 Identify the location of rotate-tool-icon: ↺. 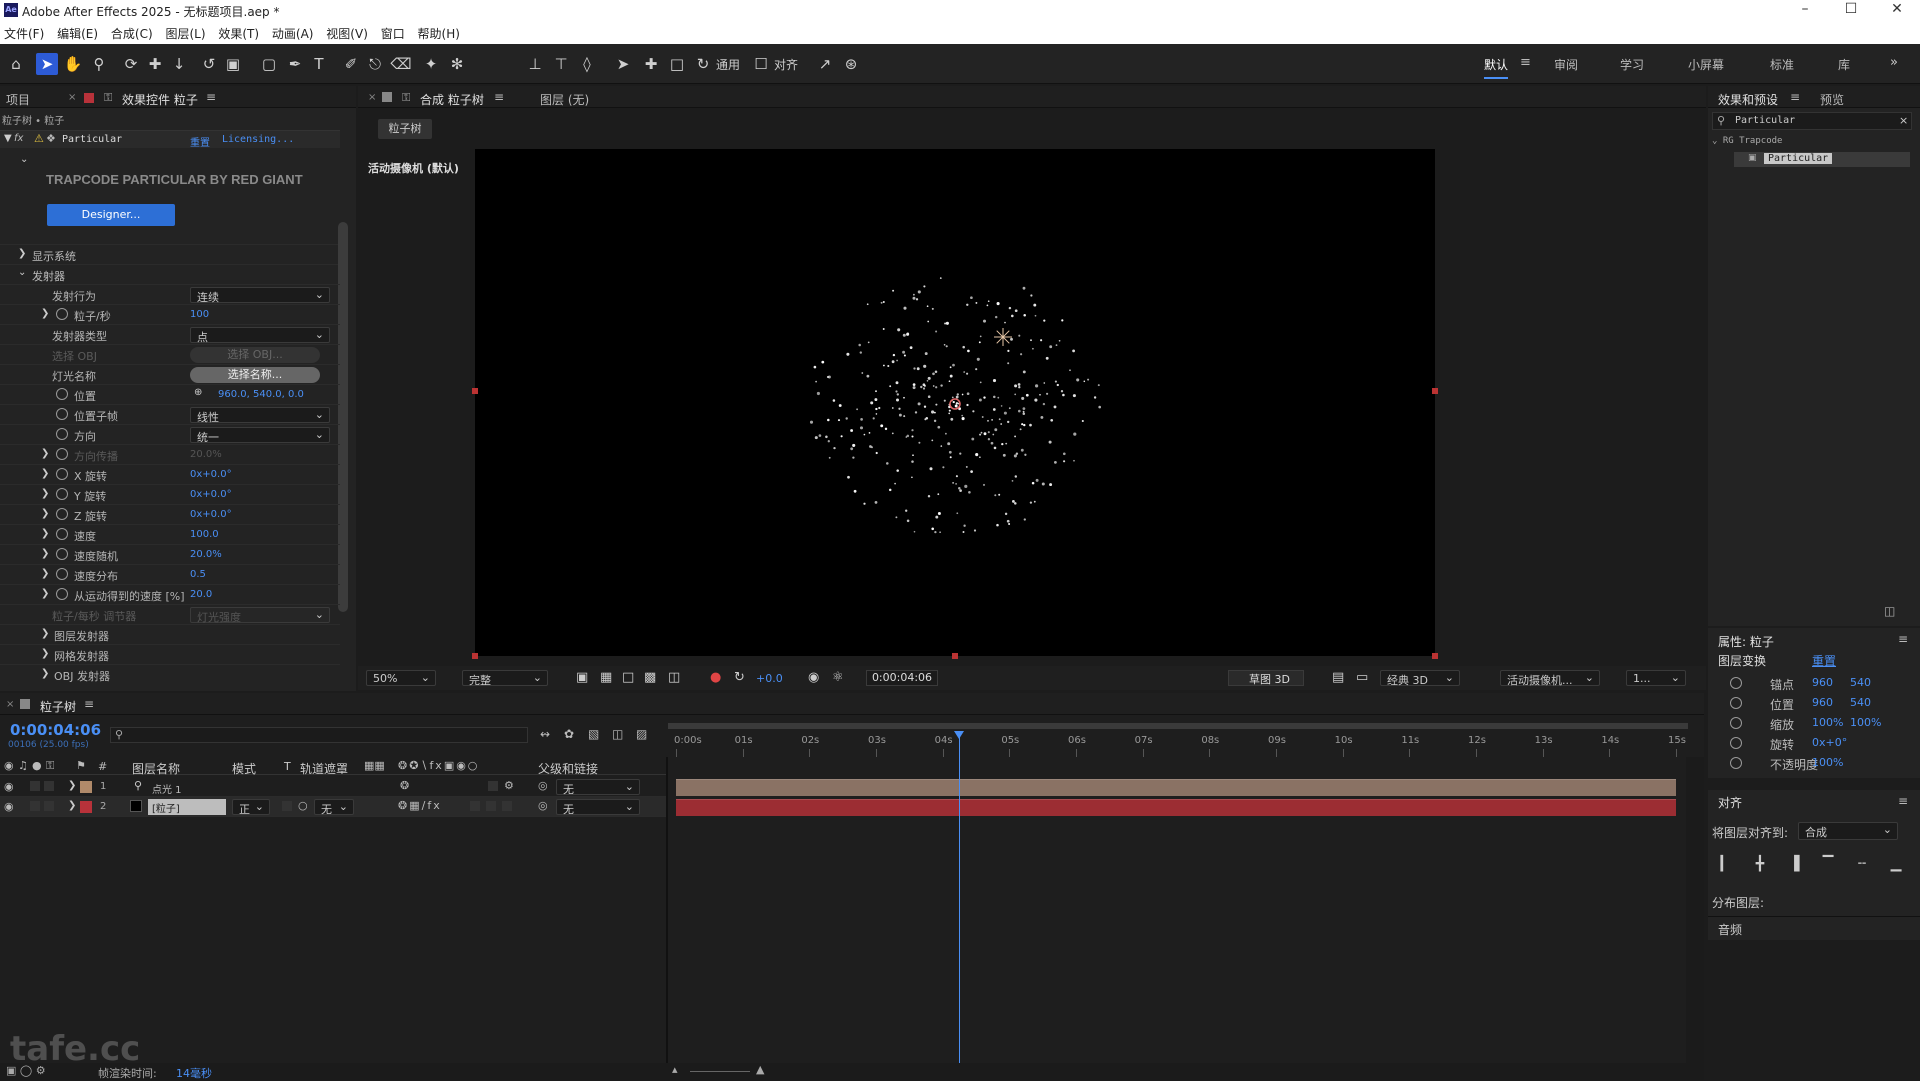
(209, 64).